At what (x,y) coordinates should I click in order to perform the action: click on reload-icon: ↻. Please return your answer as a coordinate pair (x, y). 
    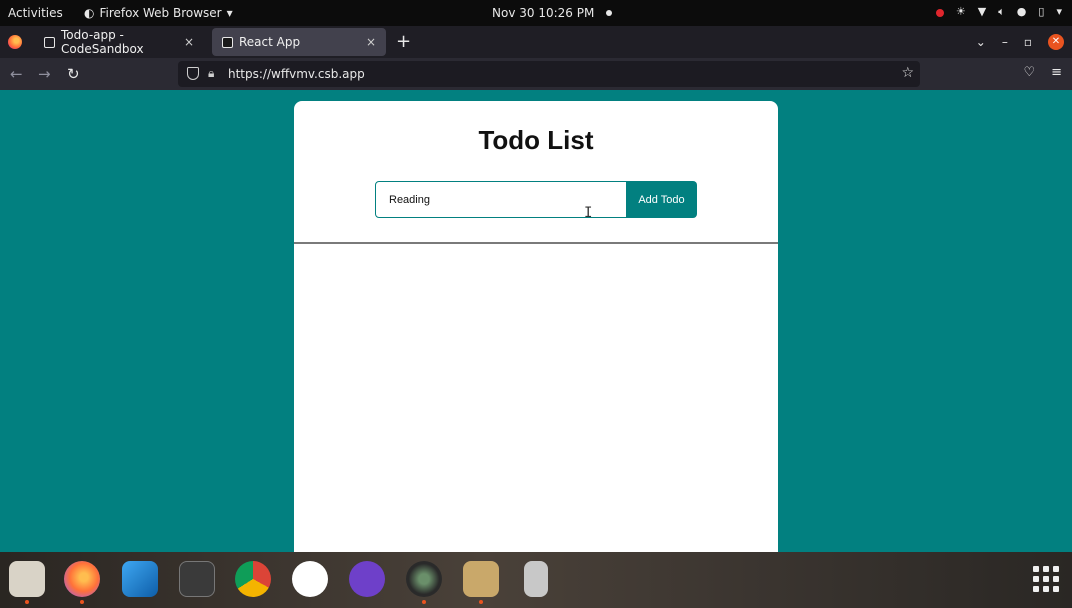
    Looking at the image, I should click on (73, 74).